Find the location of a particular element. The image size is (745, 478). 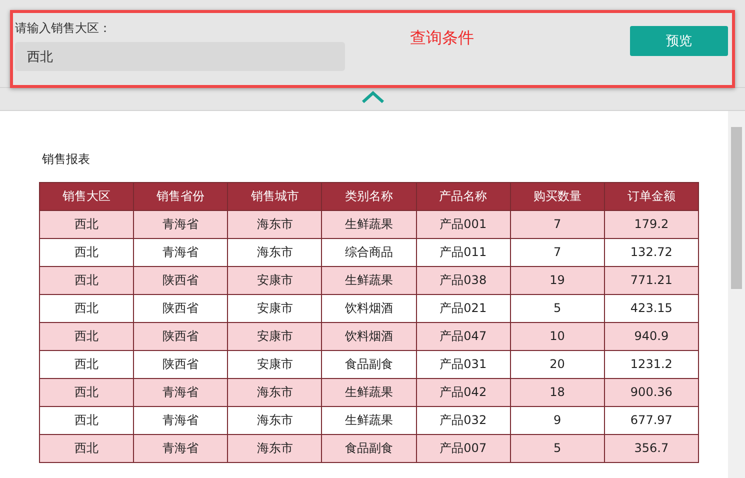

table-cell: 产品007 is located at coordinates (463, 448).